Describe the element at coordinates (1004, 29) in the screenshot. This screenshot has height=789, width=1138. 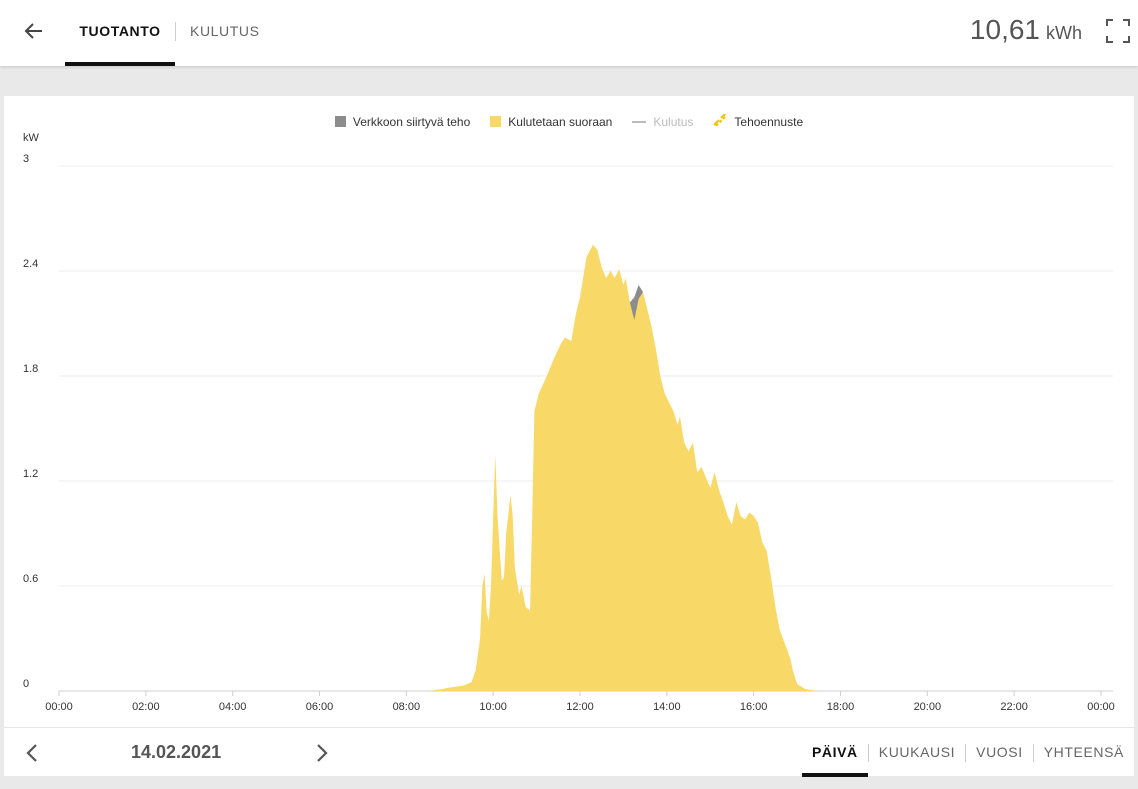
I see `total-energy-value: 10,61` at that location.